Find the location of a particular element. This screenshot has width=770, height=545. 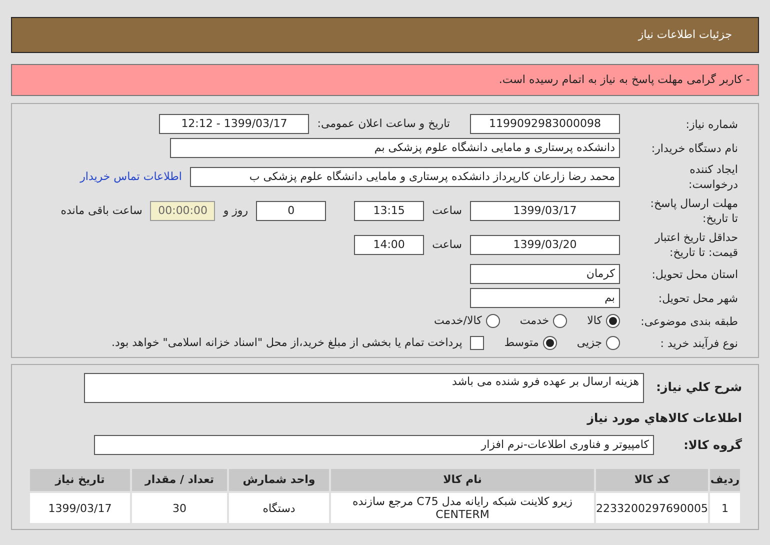

field-label: روز و is located at coordinates (235, 210).